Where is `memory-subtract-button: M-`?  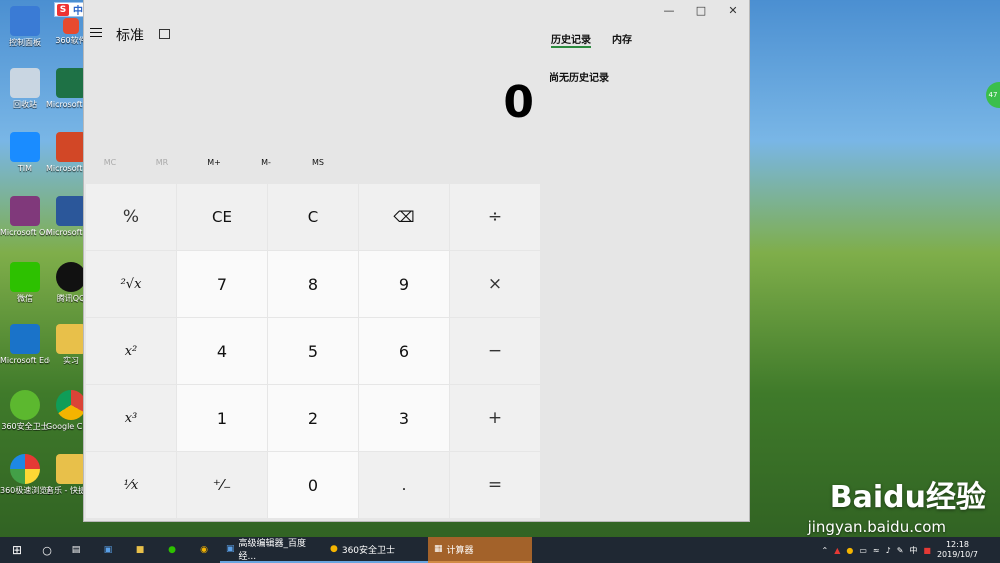 memory-subtract-button: M- is located at coordinates (266, 165).